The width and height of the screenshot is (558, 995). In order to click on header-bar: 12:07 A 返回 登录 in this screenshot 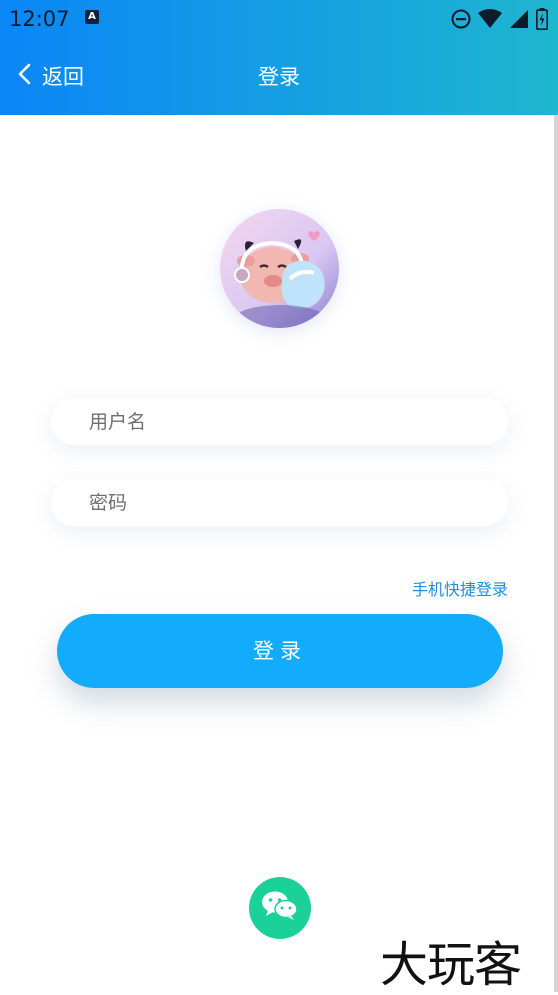, I will do `click(279, 57)`.